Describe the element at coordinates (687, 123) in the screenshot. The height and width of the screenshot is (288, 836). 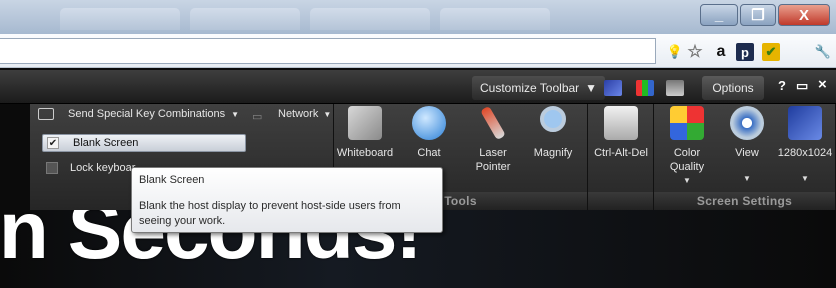
I see `color-quality-icon` at that location.